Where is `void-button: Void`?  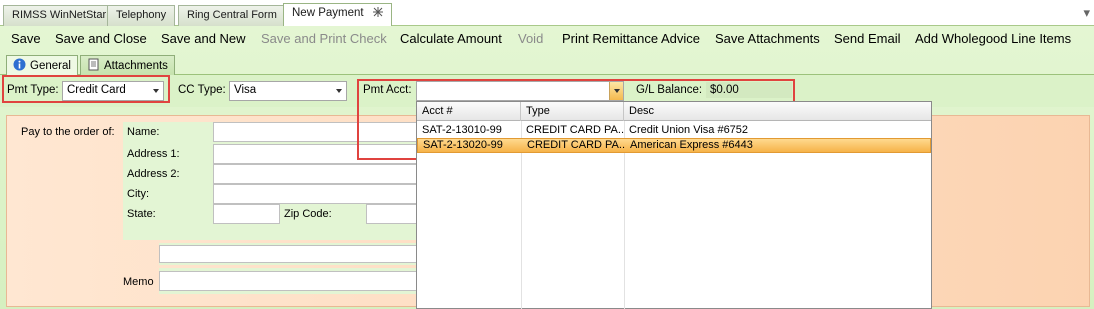
void-button: Void is located at coordinates (530, 38).